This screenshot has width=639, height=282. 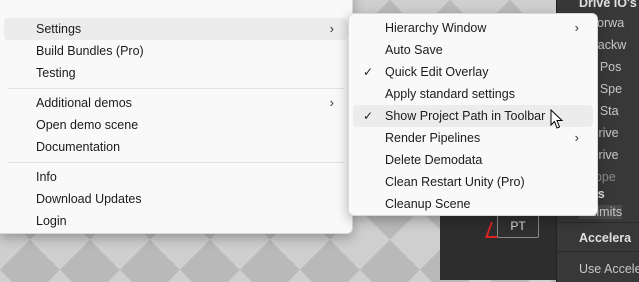 What do you see at coordinates (473, 50) in the screenshot?
I see `menu-item-auto-save: Auto Save` at bounding box center [473, 50].